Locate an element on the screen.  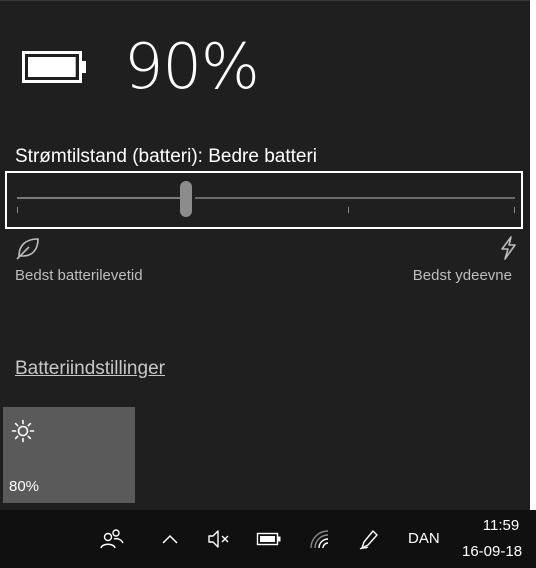
wifi-icon is located at coordinates (319, 539).